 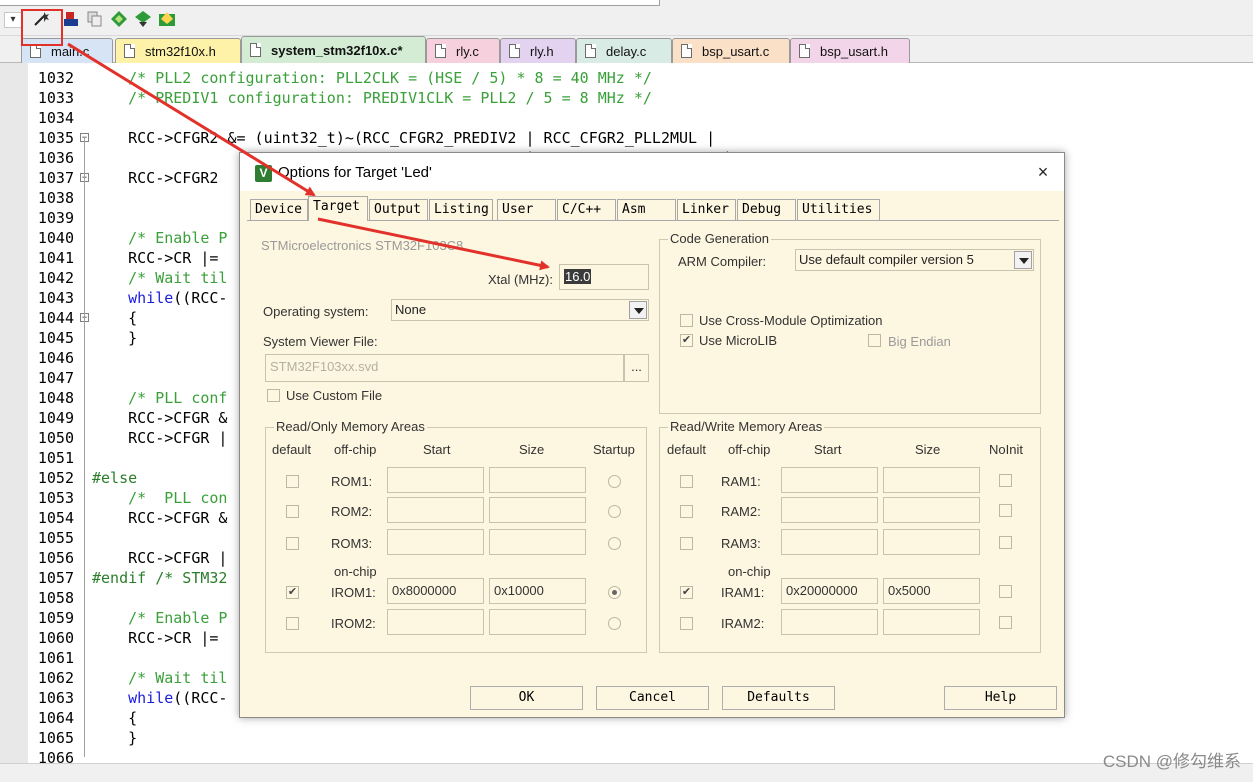 I want to click on os-select: None, so click(x=520, y=310).